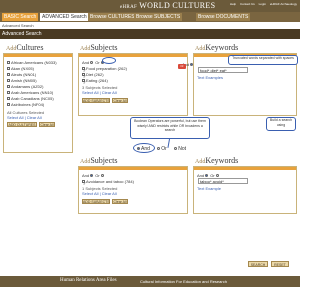 This screenshot has height=287, width=320. What do you see at coordinates (108, 182) in the screenshot?
I see `subject-item: ✓Avoidance and taboo (784)` at bounding box center [108, 182].